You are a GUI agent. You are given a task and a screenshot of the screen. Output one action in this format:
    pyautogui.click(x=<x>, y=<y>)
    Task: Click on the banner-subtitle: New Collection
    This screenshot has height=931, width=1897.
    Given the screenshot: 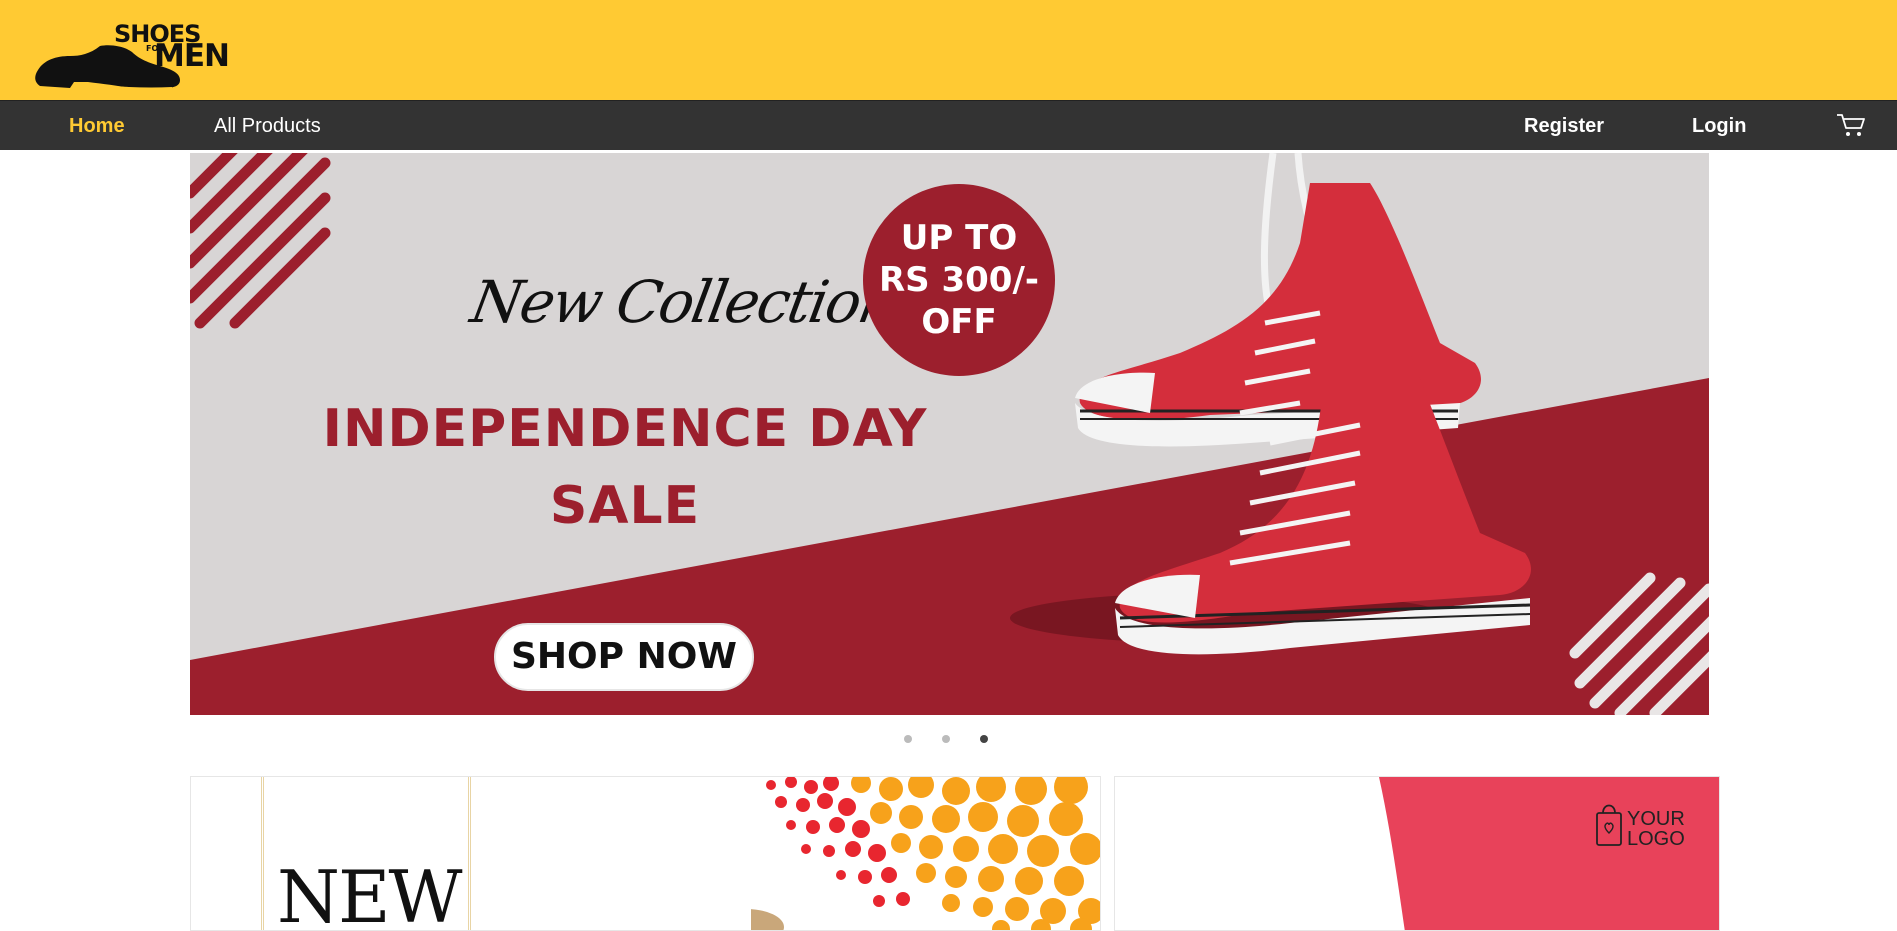 What is the action you would take?
    pyautogui.click(x=683, y=302)
    